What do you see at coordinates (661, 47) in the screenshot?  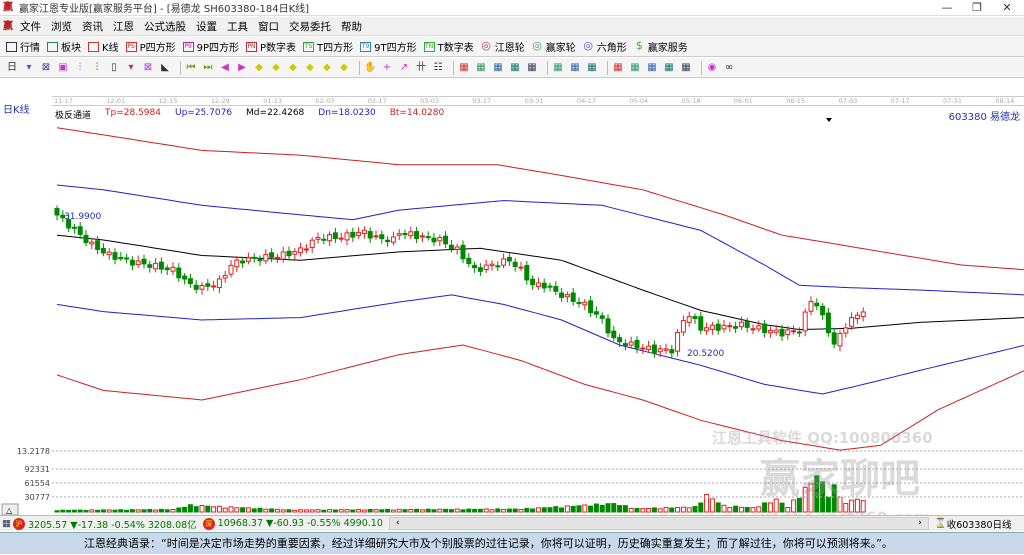 I see `toolbar-button-12: $ 赢家服务` at bounding box center [661, 47].